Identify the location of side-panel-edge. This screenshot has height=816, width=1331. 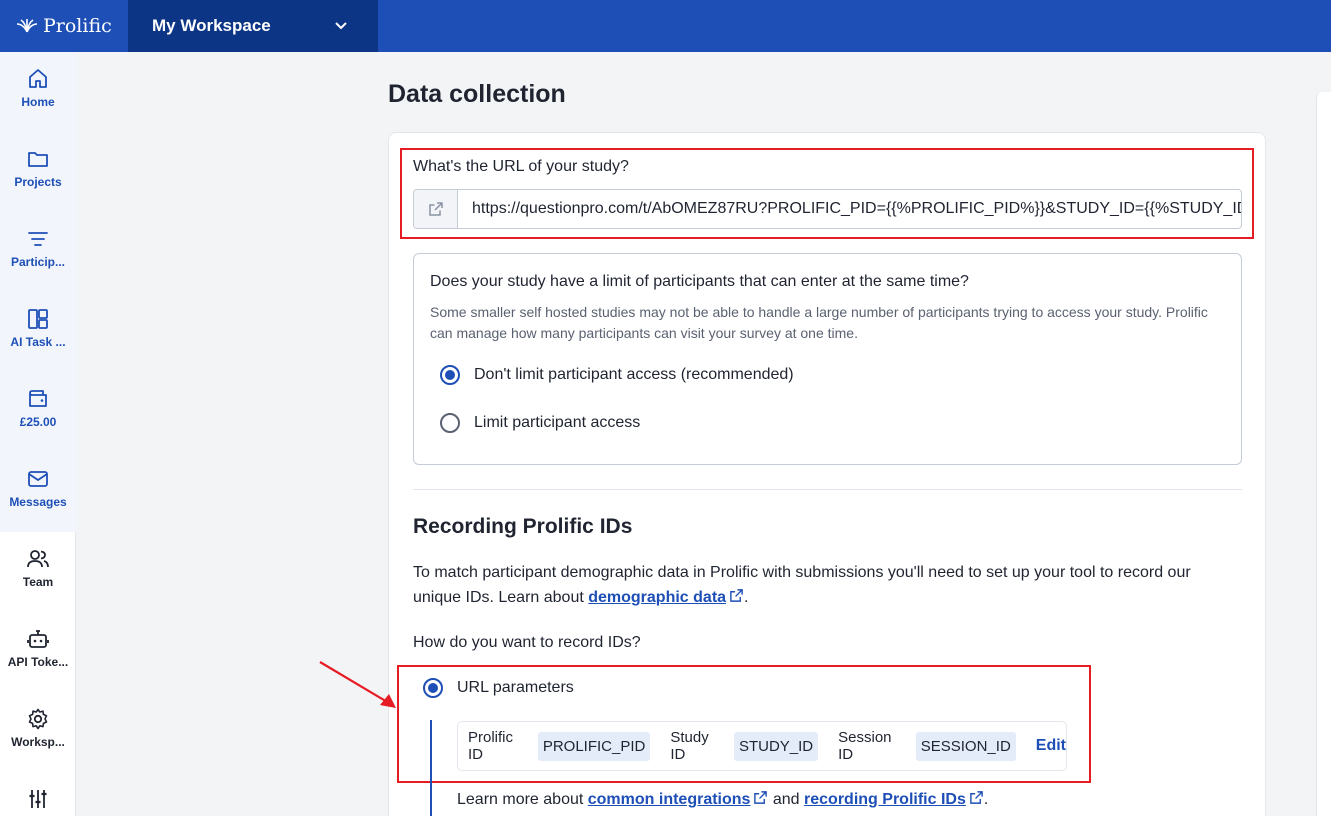
(1323, 454).